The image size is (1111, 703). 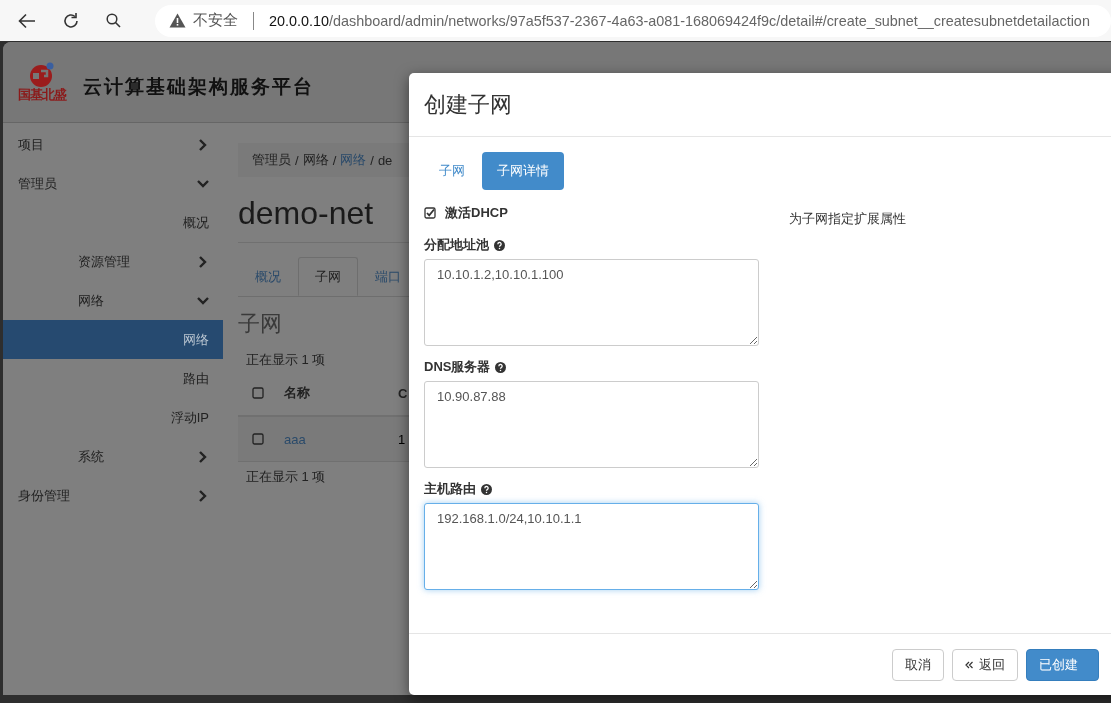 I want to click on sidebar-item: 资源管理, so click(x=113, y=261).